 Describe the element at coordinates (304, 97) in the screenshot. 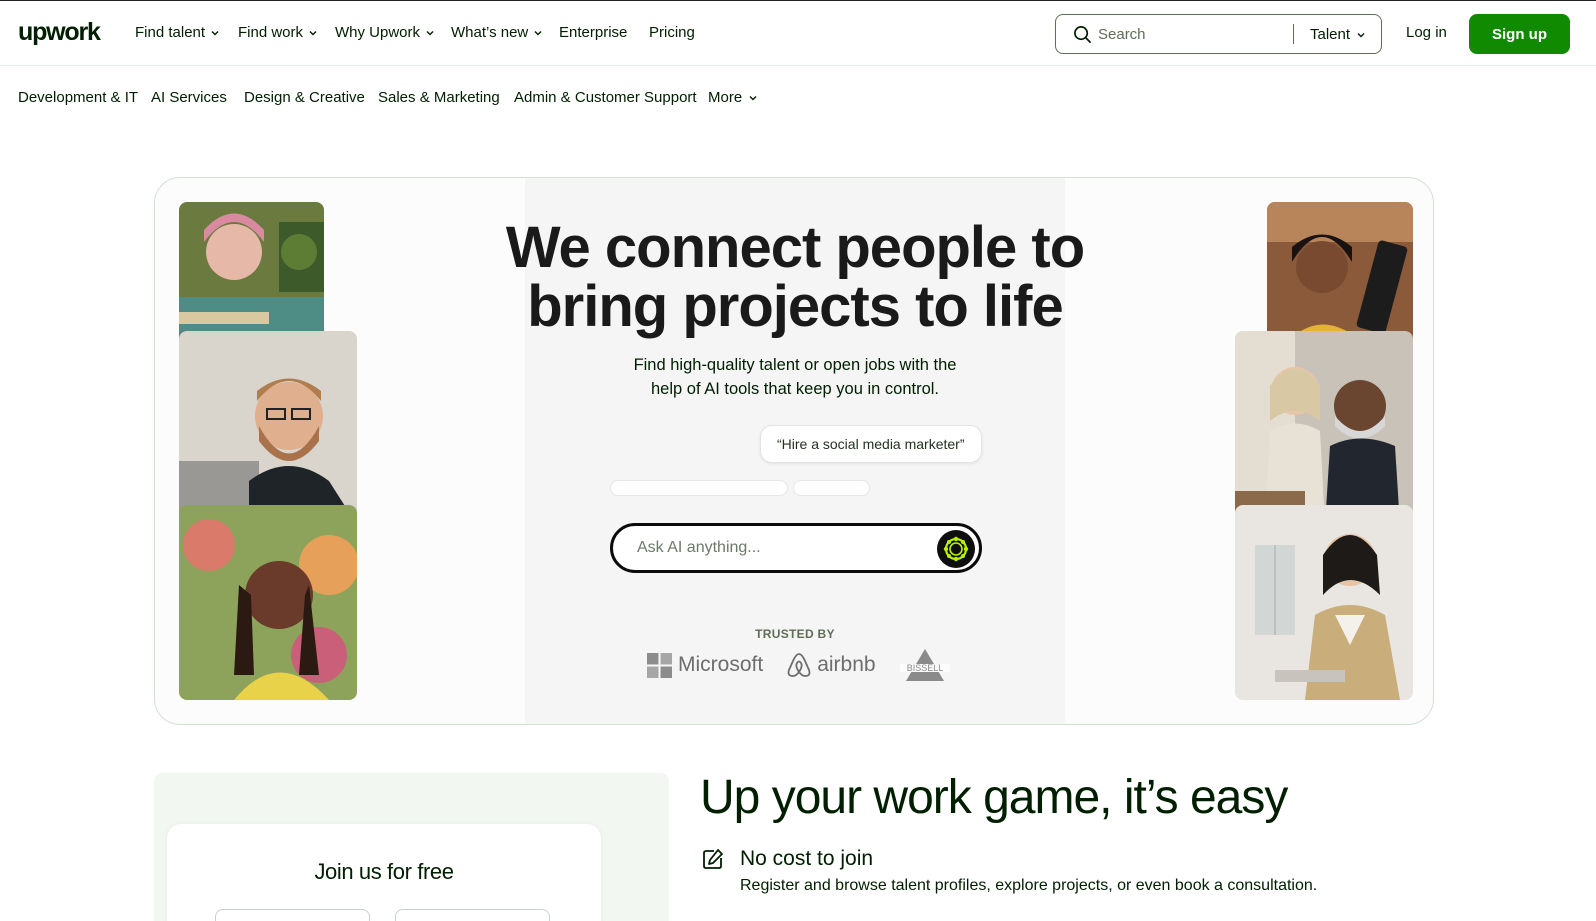

I see `category-design-creative: Design & Creative` at that location.